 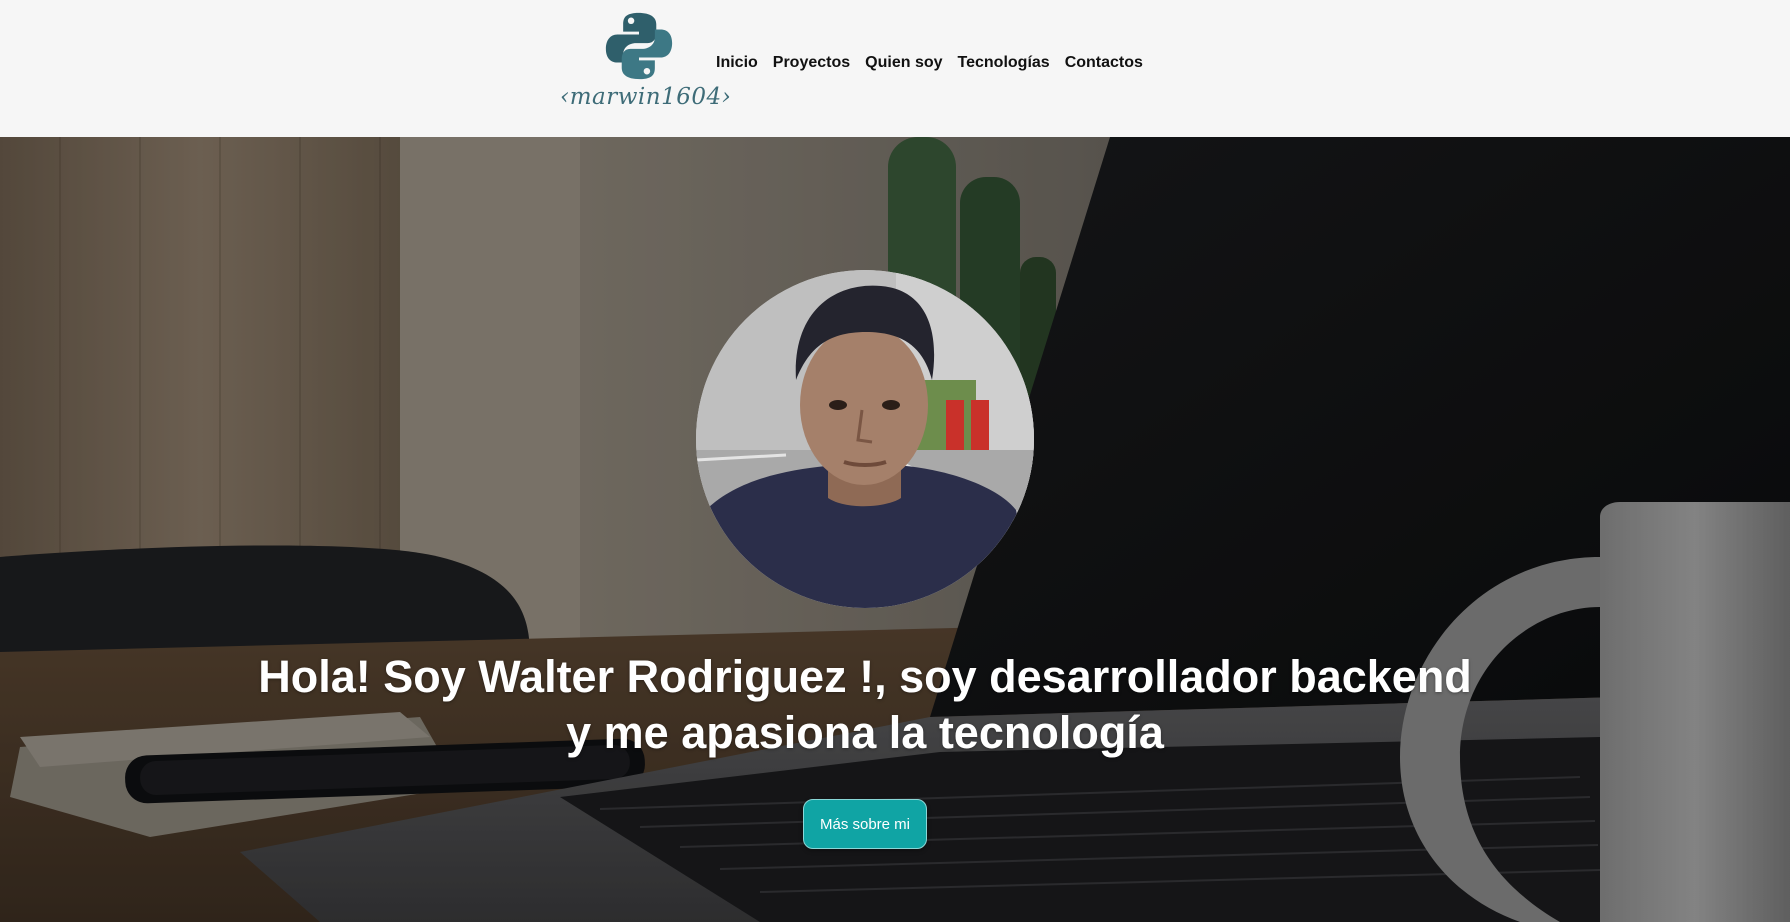 What do you see at coordinates (737, 63) in the screenshot?
I see `nav-link-inicio: Inicio` at bounding box center [737, 63].